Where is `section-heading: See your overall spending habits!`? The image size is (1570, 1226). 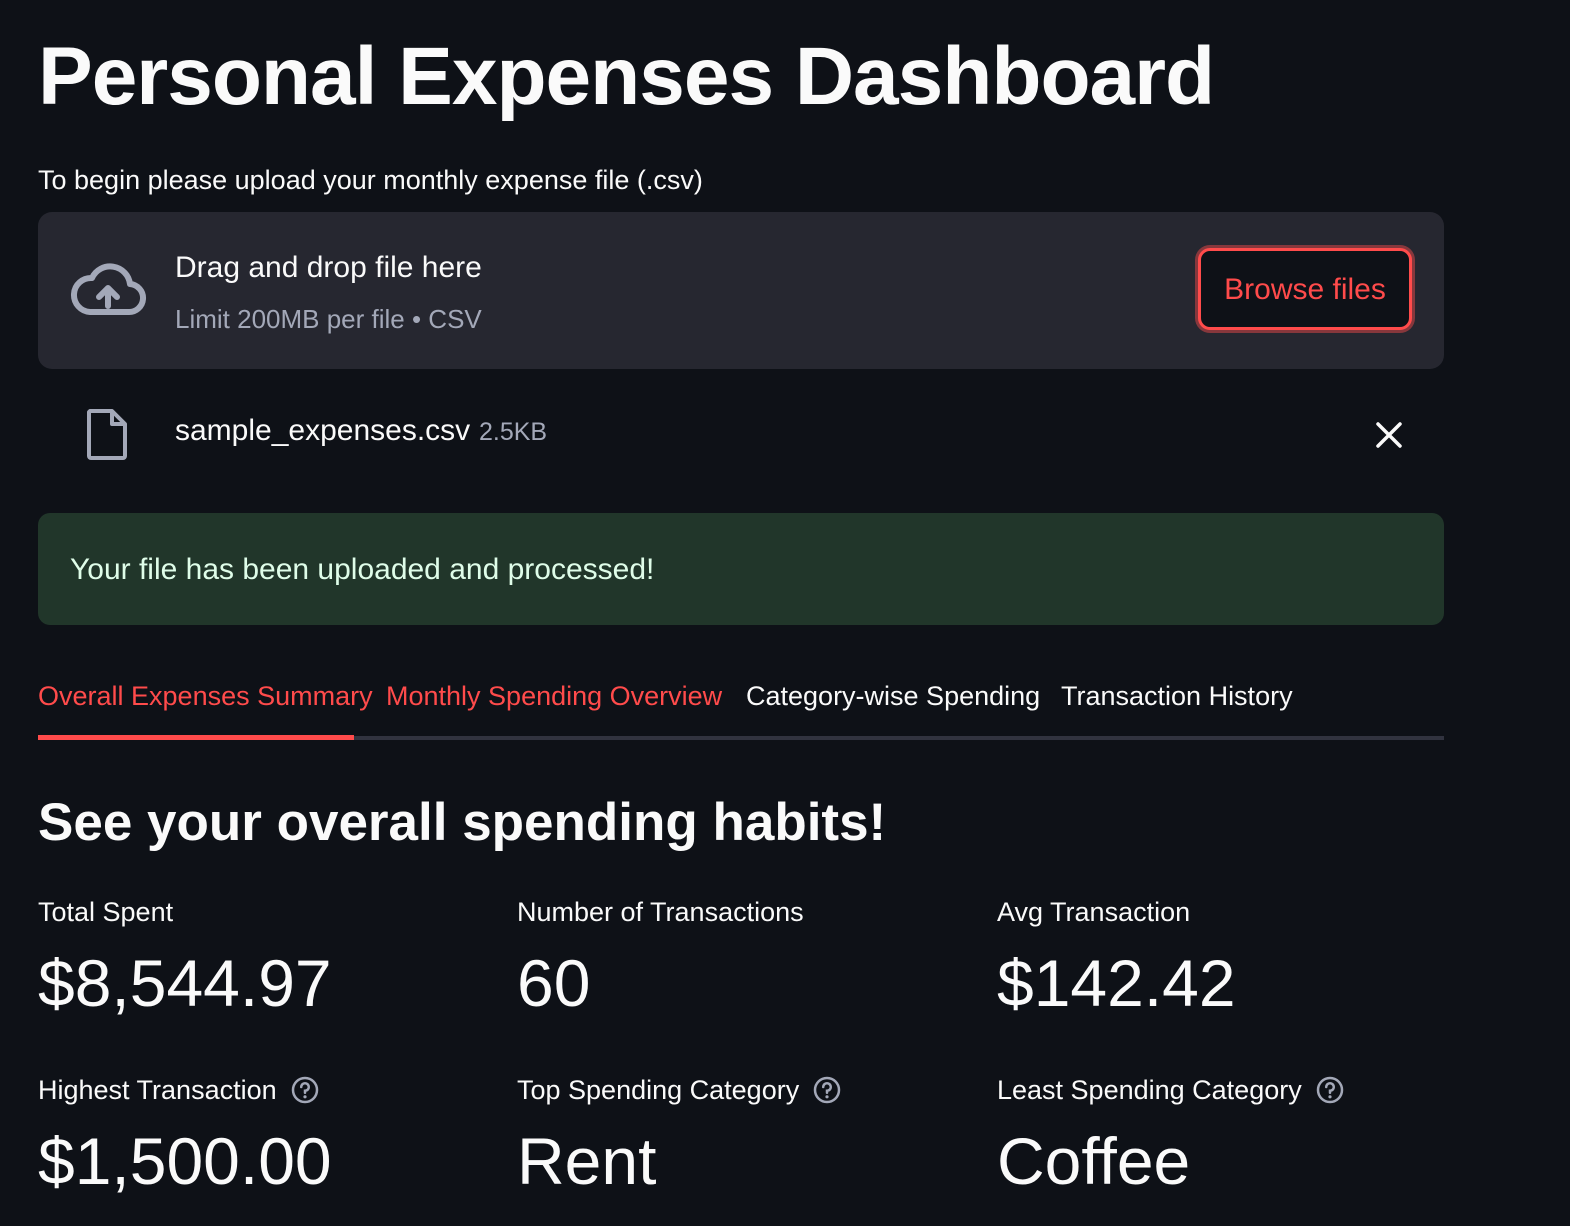
section-heading: See your overall spending habits! is located at coordinates (462, 822).